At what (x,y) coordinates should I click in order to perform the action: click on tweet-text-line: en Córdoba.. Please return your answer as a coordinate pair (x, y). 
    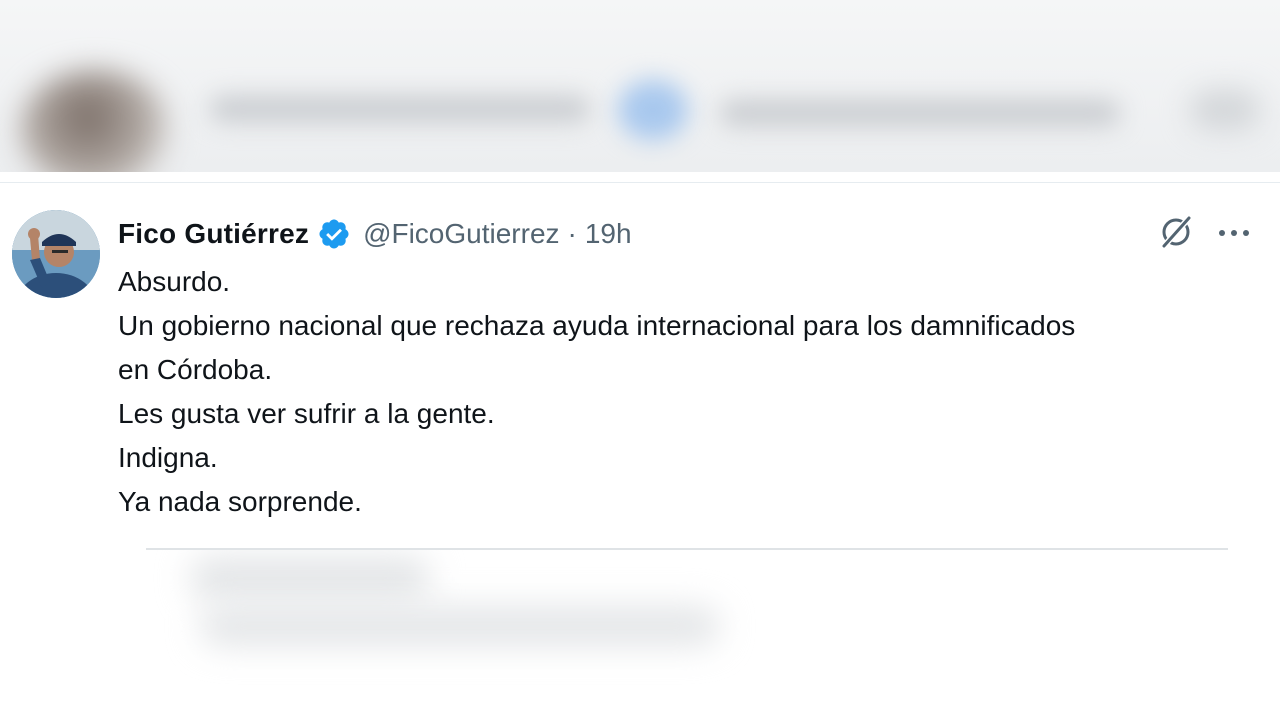
    Looking at the image, I should click on (195, 369).